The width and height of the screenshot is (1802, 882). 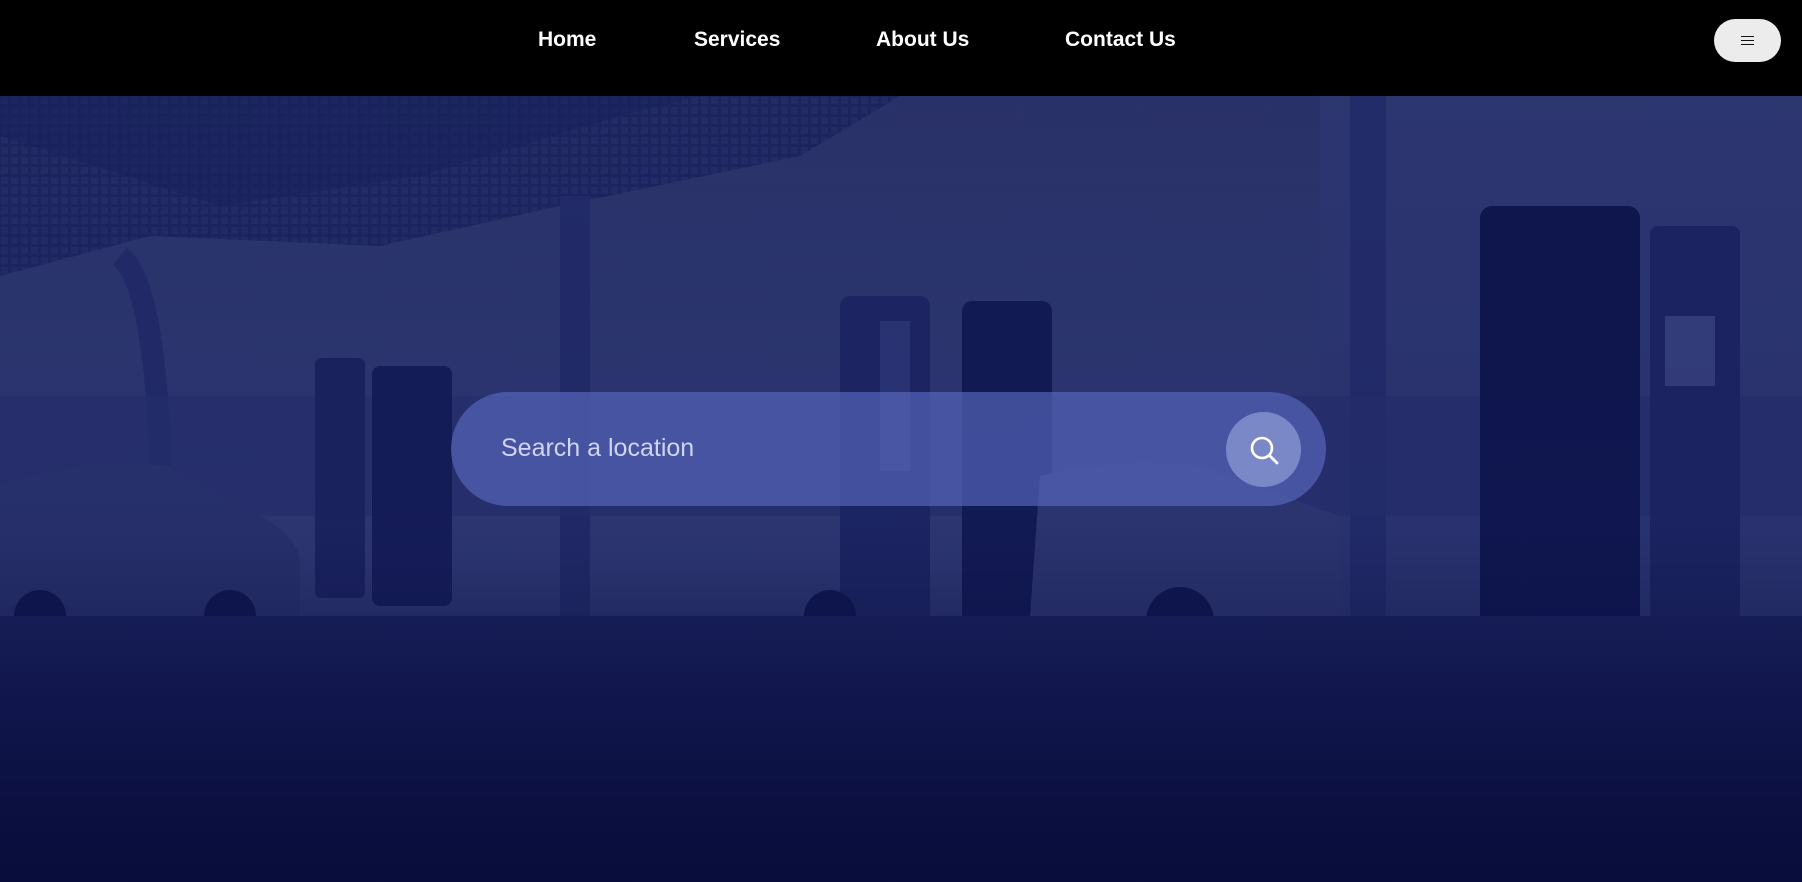 What do you see at coordinates (567, 40) in the screenshot?
I see `nav-link-home: Home` at bounding box center [567, 40].